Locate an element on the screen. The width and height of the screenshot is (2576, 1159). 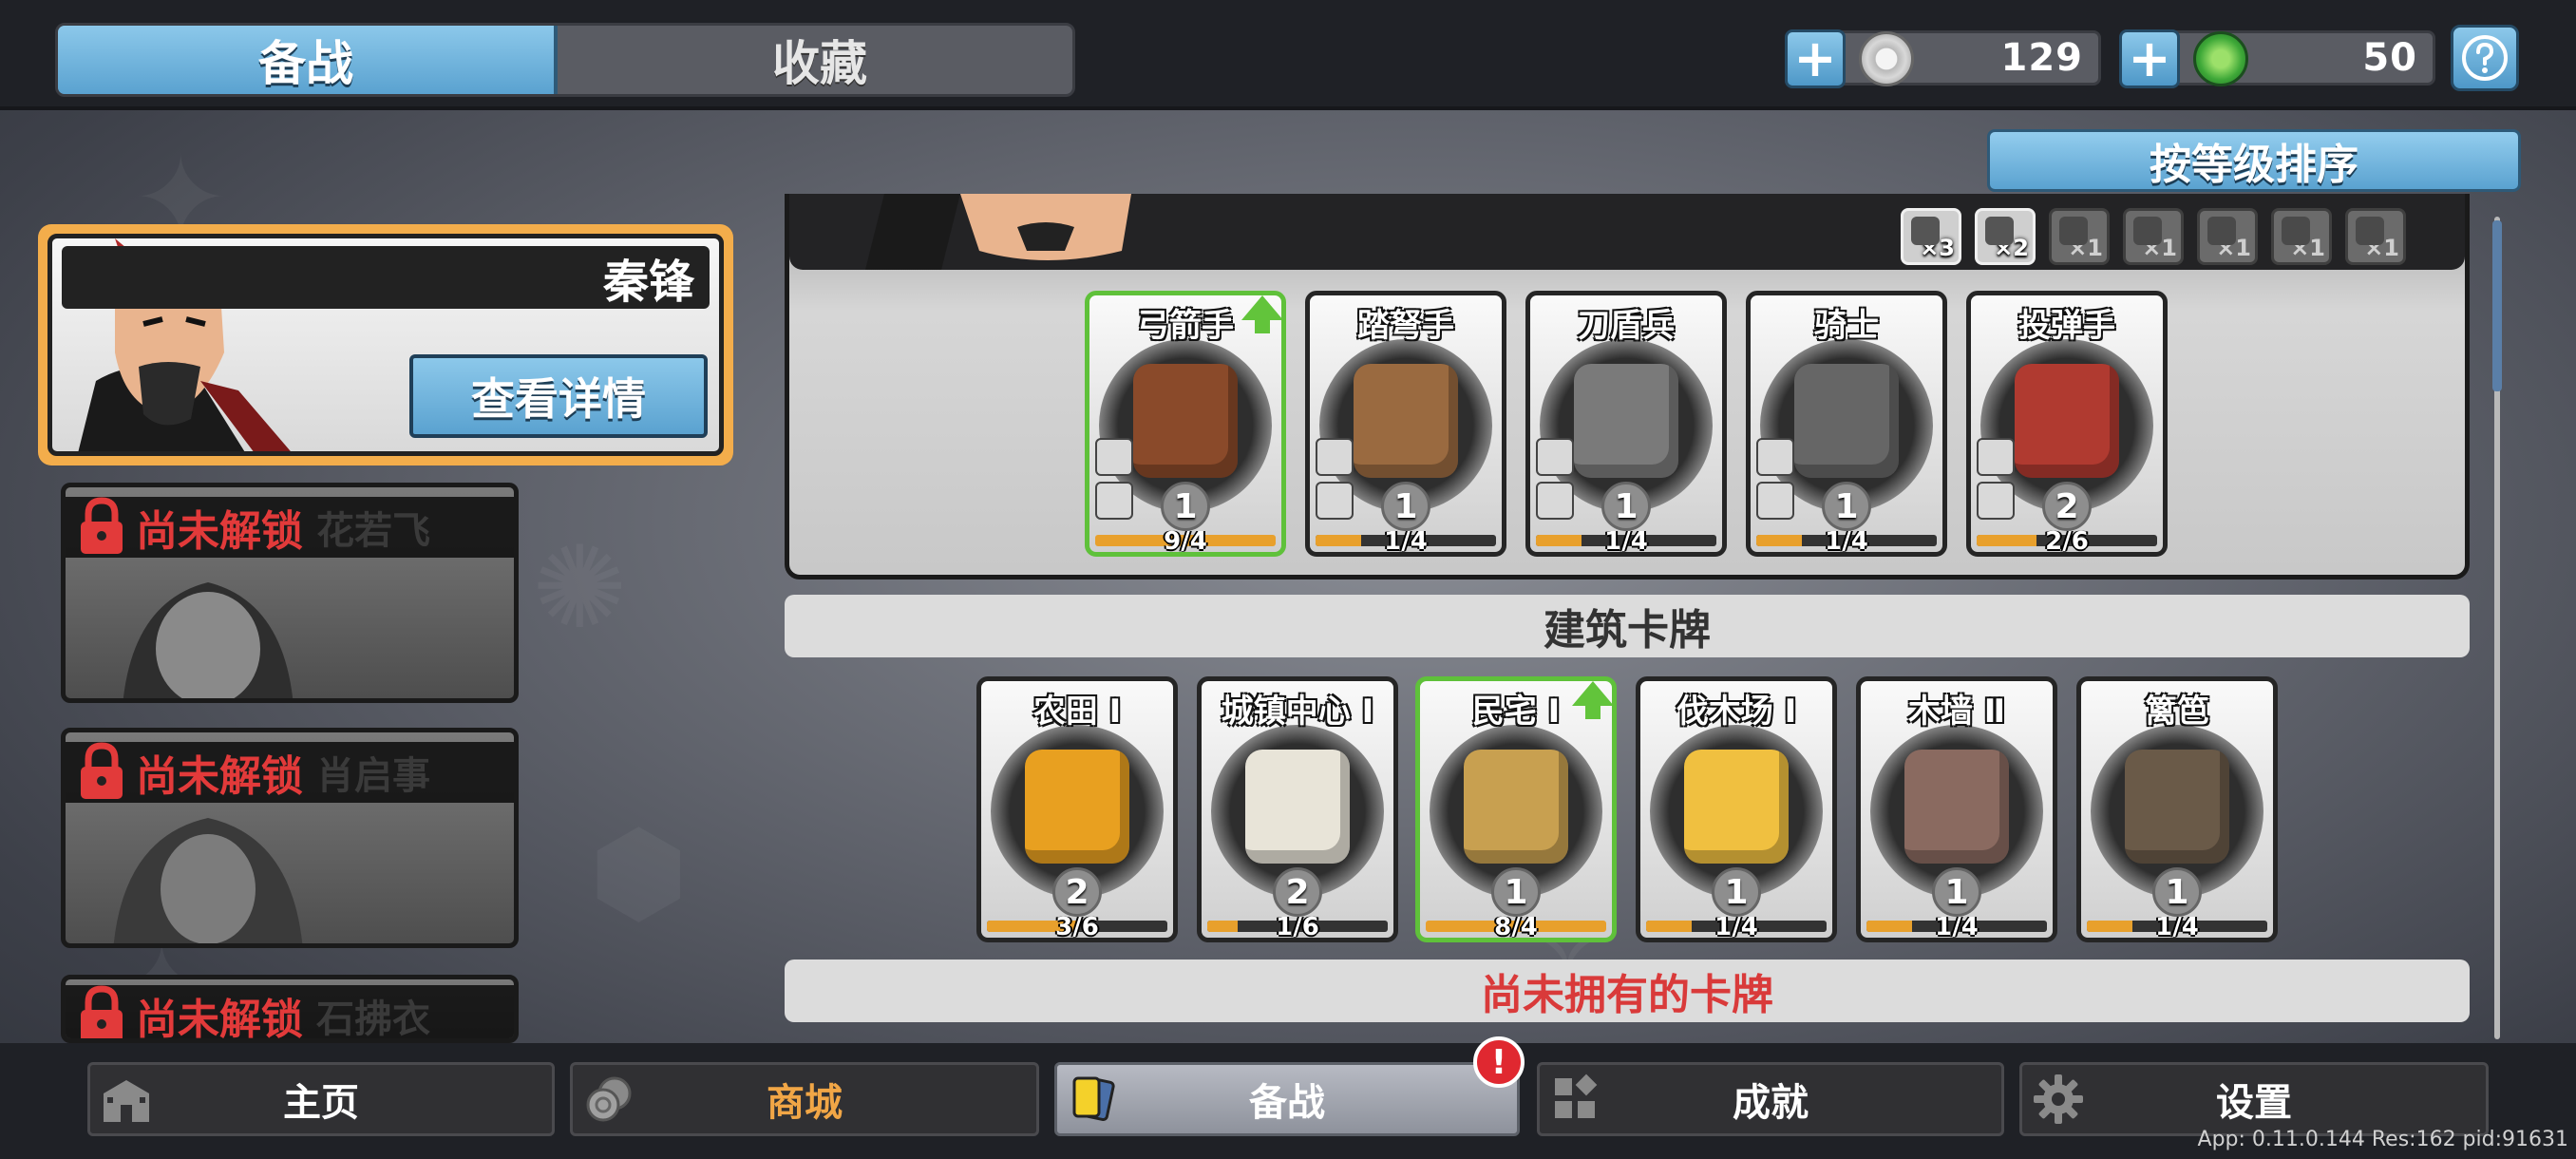
fist-type-badge: ×1 is located at coordinates (2079, 236).